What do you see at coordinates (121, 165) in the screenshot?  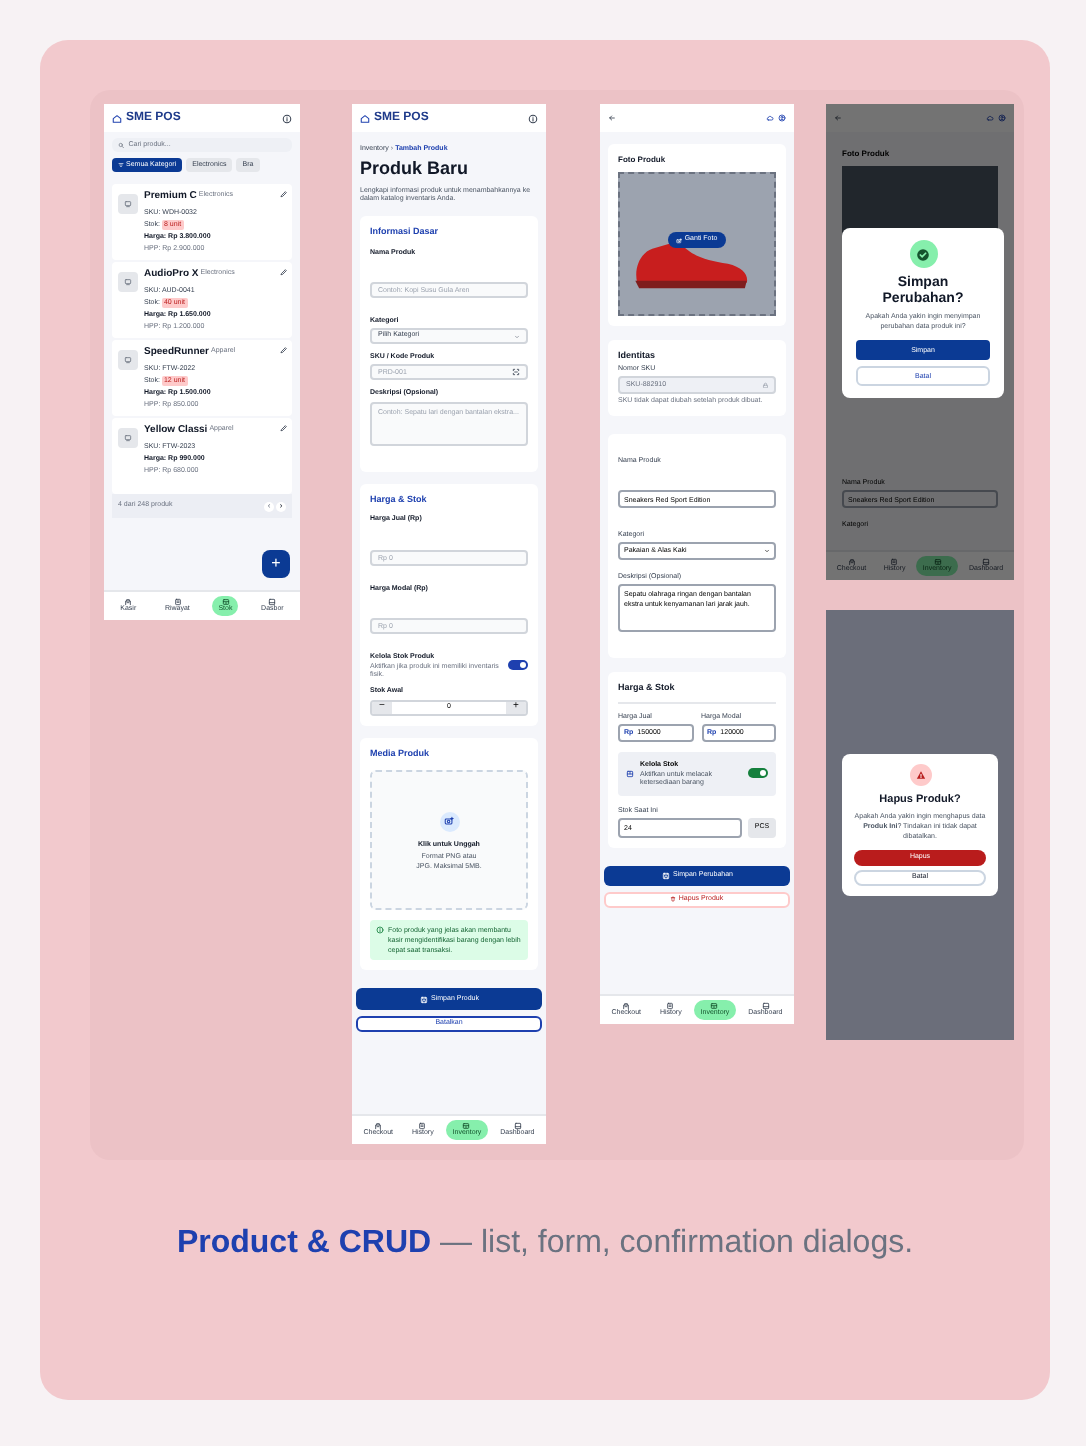 I see `filter-icon` at bounding box center [121, 165].